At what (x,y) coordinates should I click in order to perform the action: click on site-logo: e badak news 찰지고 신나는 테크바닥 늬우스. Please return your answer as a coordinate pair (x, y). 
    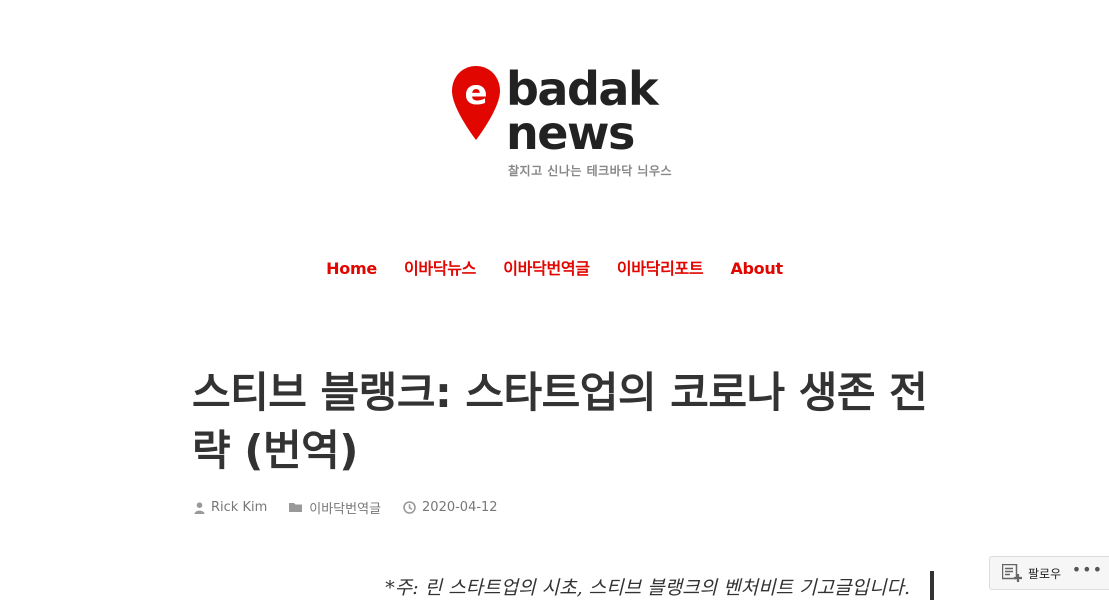
    Looking at the image, I should click on (562, 120).